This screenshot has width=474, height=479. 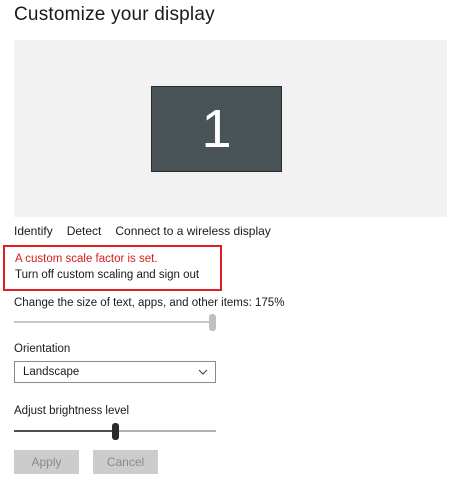 I want to click on brightness-label: Adjust brightness level, so click(x=72, y=411).